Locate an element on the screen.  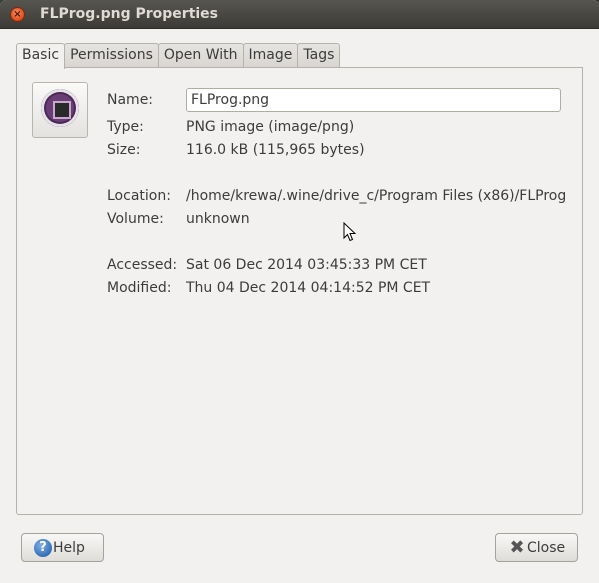
file-thumbnail is located at coordinates (60, 110).